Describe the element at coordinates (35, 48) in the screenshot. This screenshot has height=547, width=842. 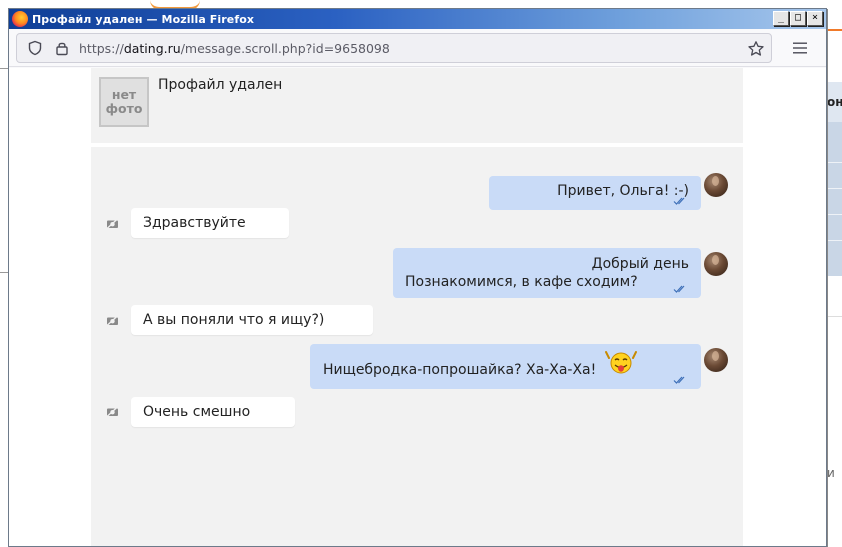
I see `tracking-protection-shield-icon` at that location.